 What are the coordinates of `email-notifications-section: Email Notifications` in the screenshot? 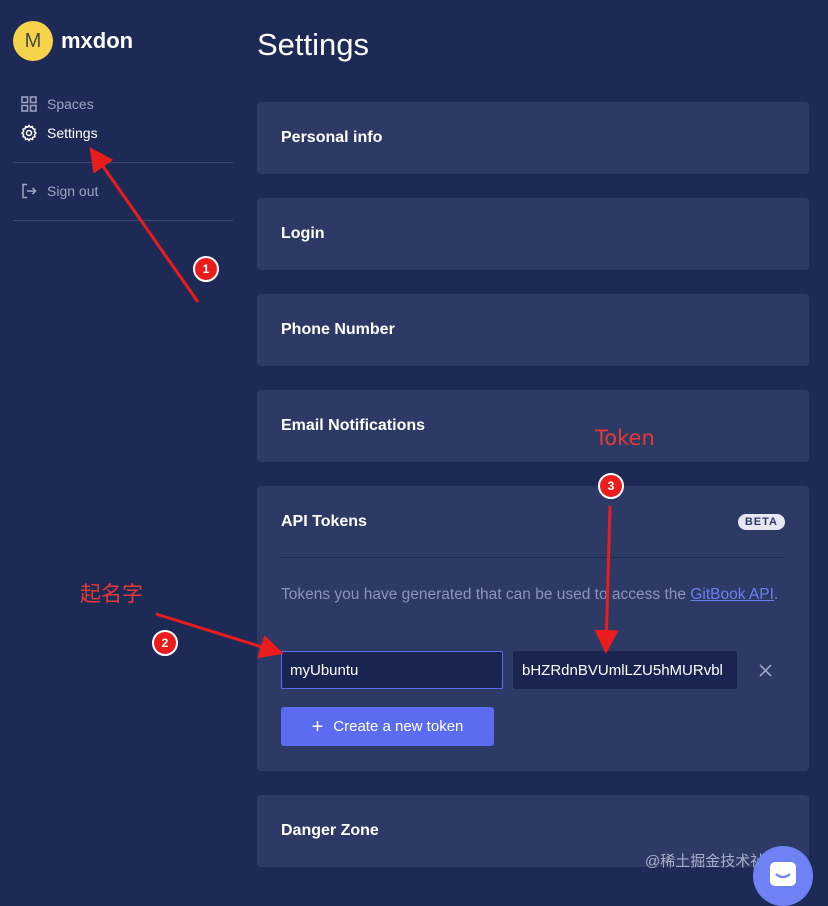 It's located at (533, 426).